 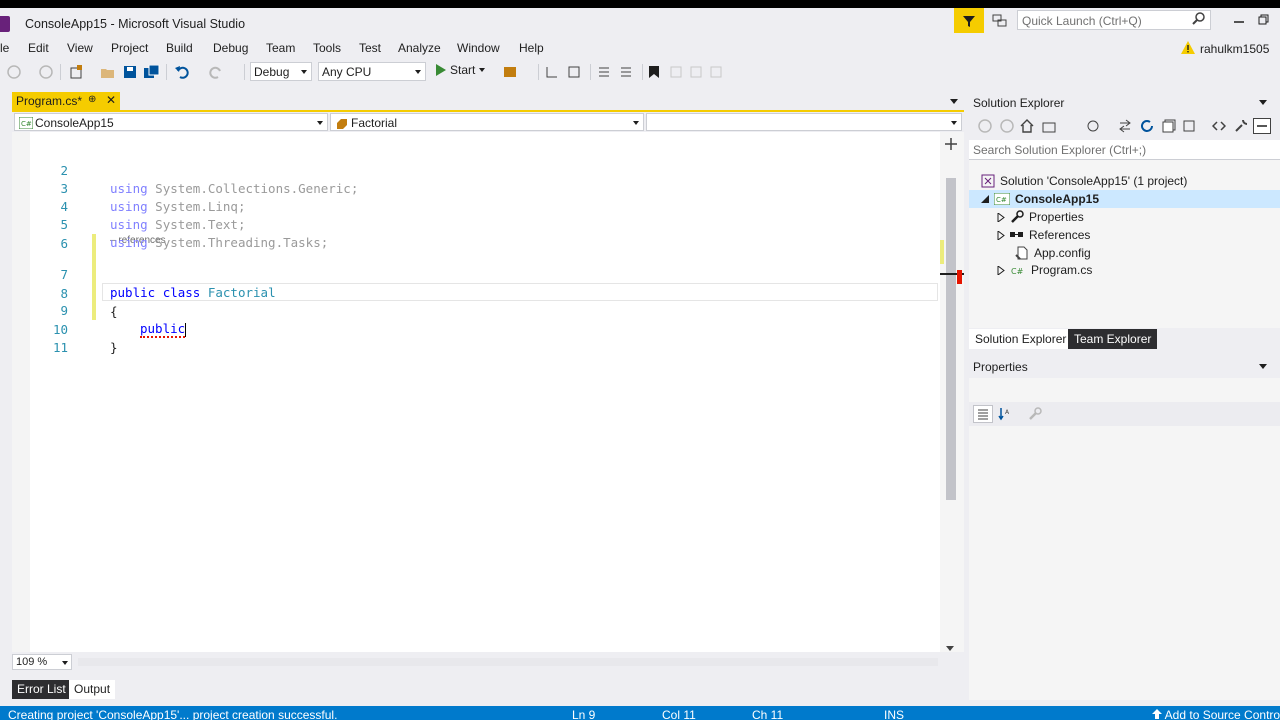 I want to click on alphabetical-sort-icon: A, so click(x=1005, y=414).